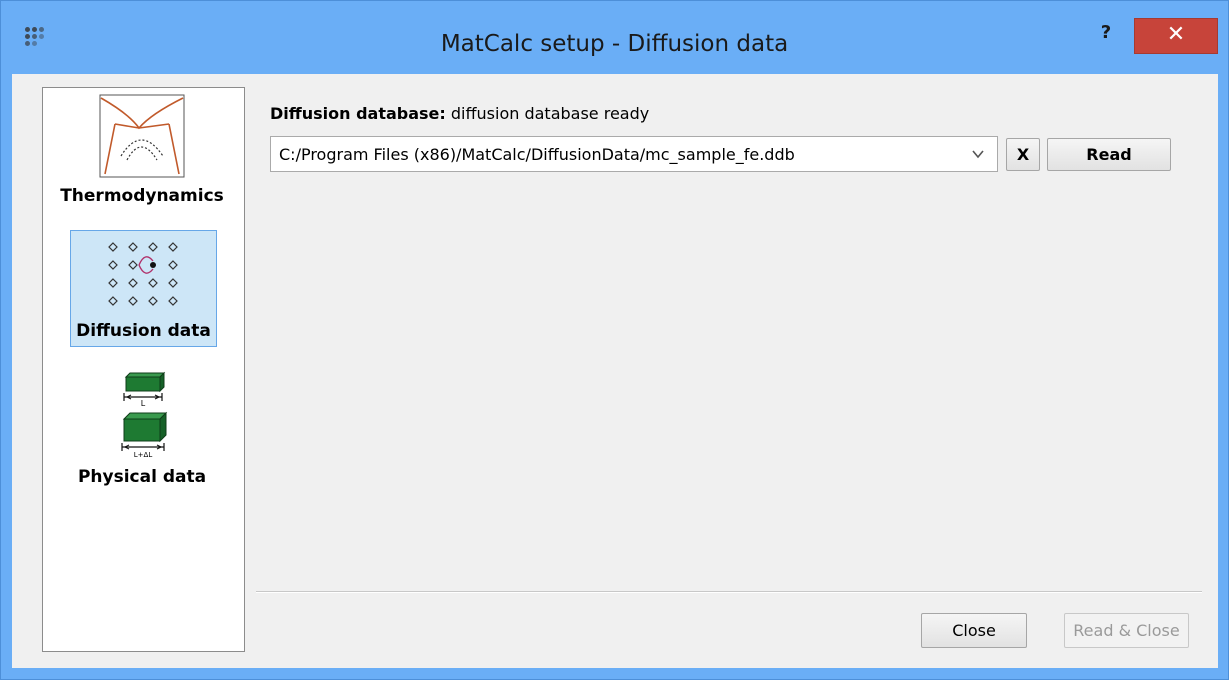  Describe the element at coordinates (1126, 630) in the screenshot. I see `read-and-close-button: Read & Close` at that location.